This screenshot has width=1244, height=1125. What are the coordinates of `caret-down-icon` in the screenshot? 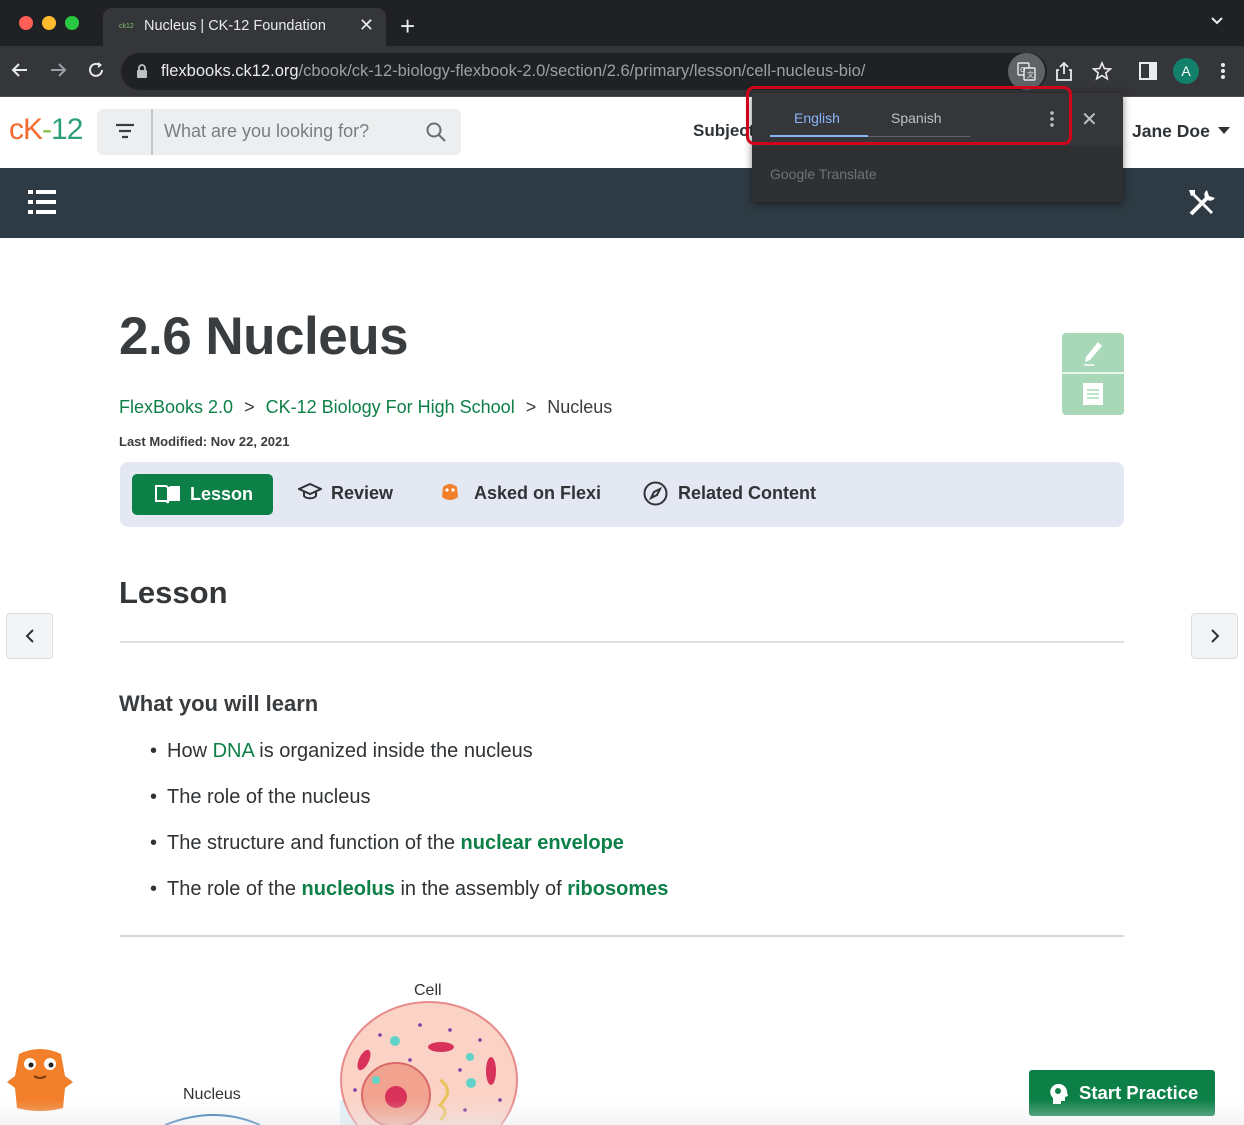 It's located at (1223, 130).